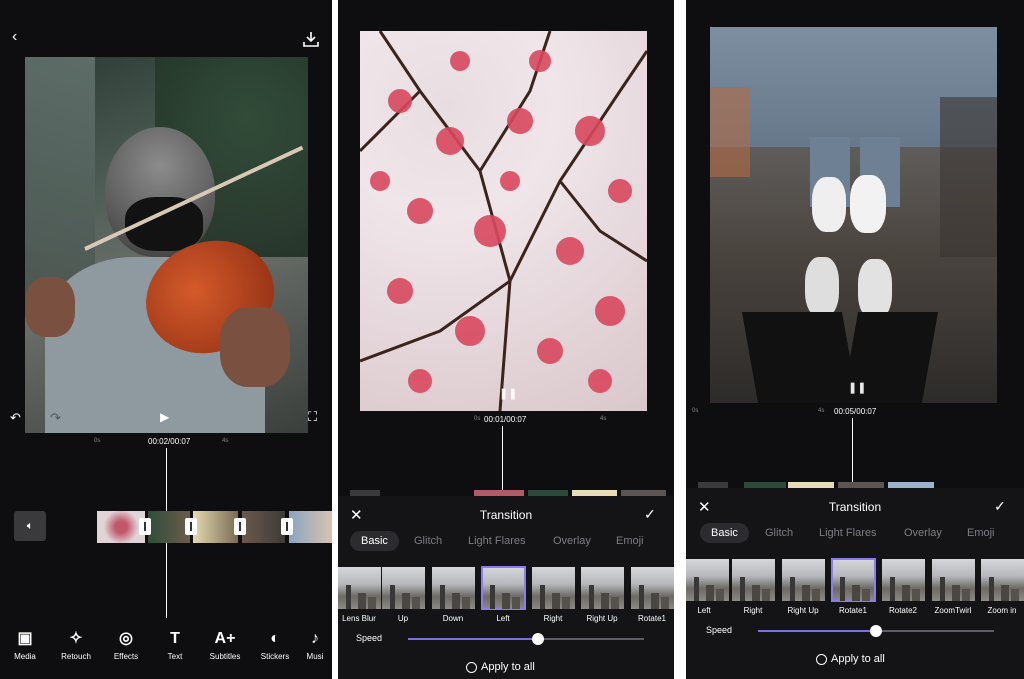 This screenshot has height=679, width=1024. Describe the element at coordinates (453, 618) in the screenshot. I see `transition-label: Down` at that location.